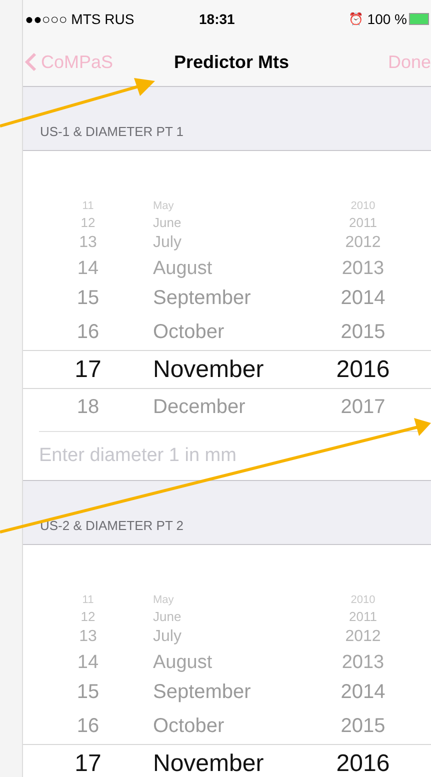 This screenshot has height=777, width=431. What do you see at coordinates (80, 19) in the screenshot?
I see `carrier-label: ●●○○○ MTS RUS` at bounding box center [80, 19].